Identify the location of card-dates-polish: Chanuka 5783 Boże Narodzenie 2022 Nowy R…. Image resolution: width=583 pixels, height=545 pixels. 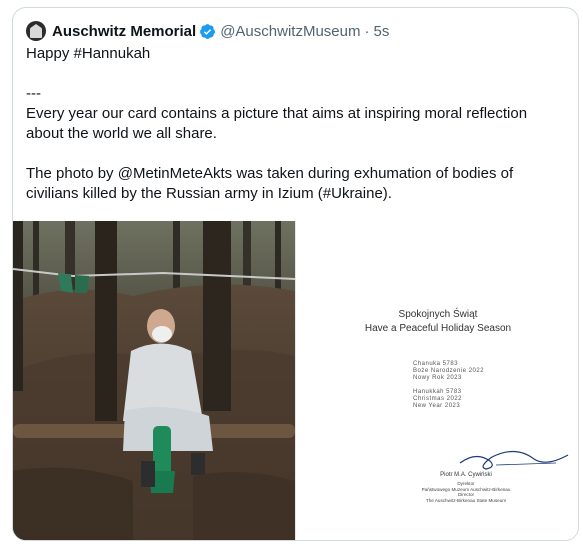
(448, 371).